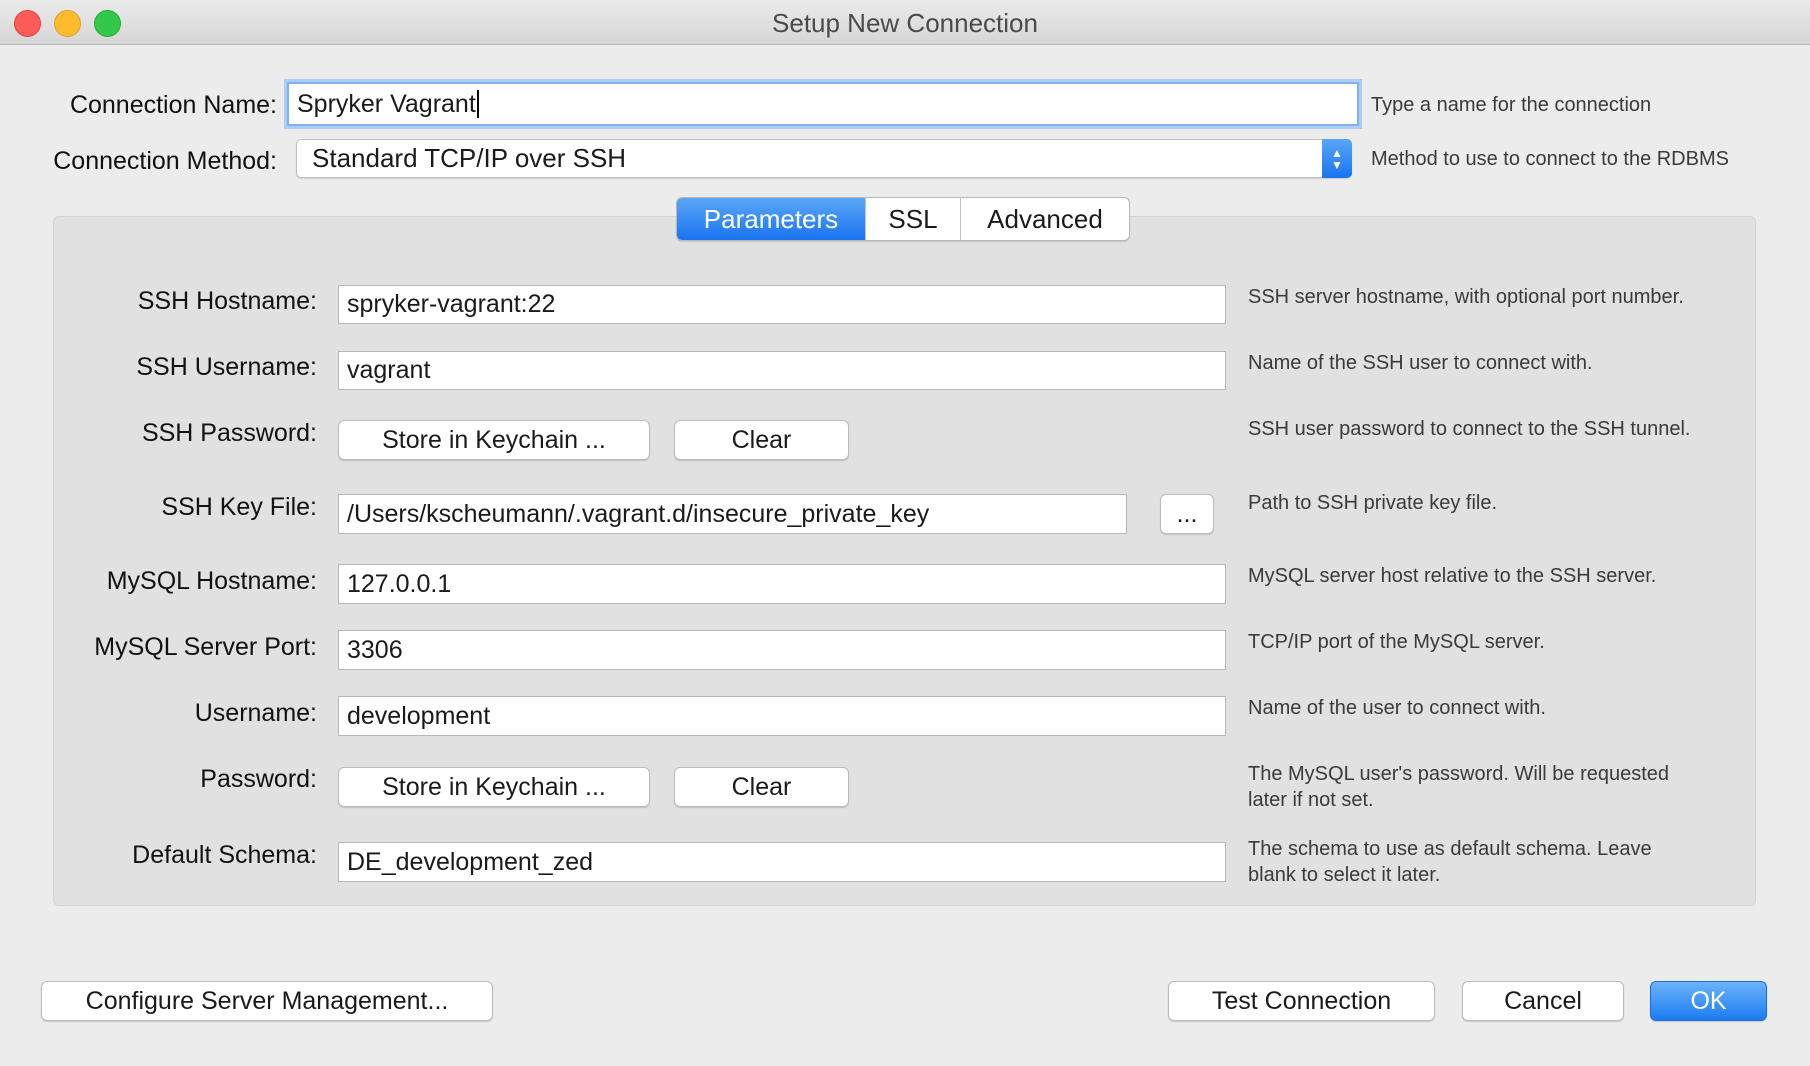 The height and width of the screenshot is (1066, 1810). What do you see at coordinates (227, 301) in the screenshot?
I see `ssh-hostname-label: SSH Hostname:` at bounding box center [227, 301].